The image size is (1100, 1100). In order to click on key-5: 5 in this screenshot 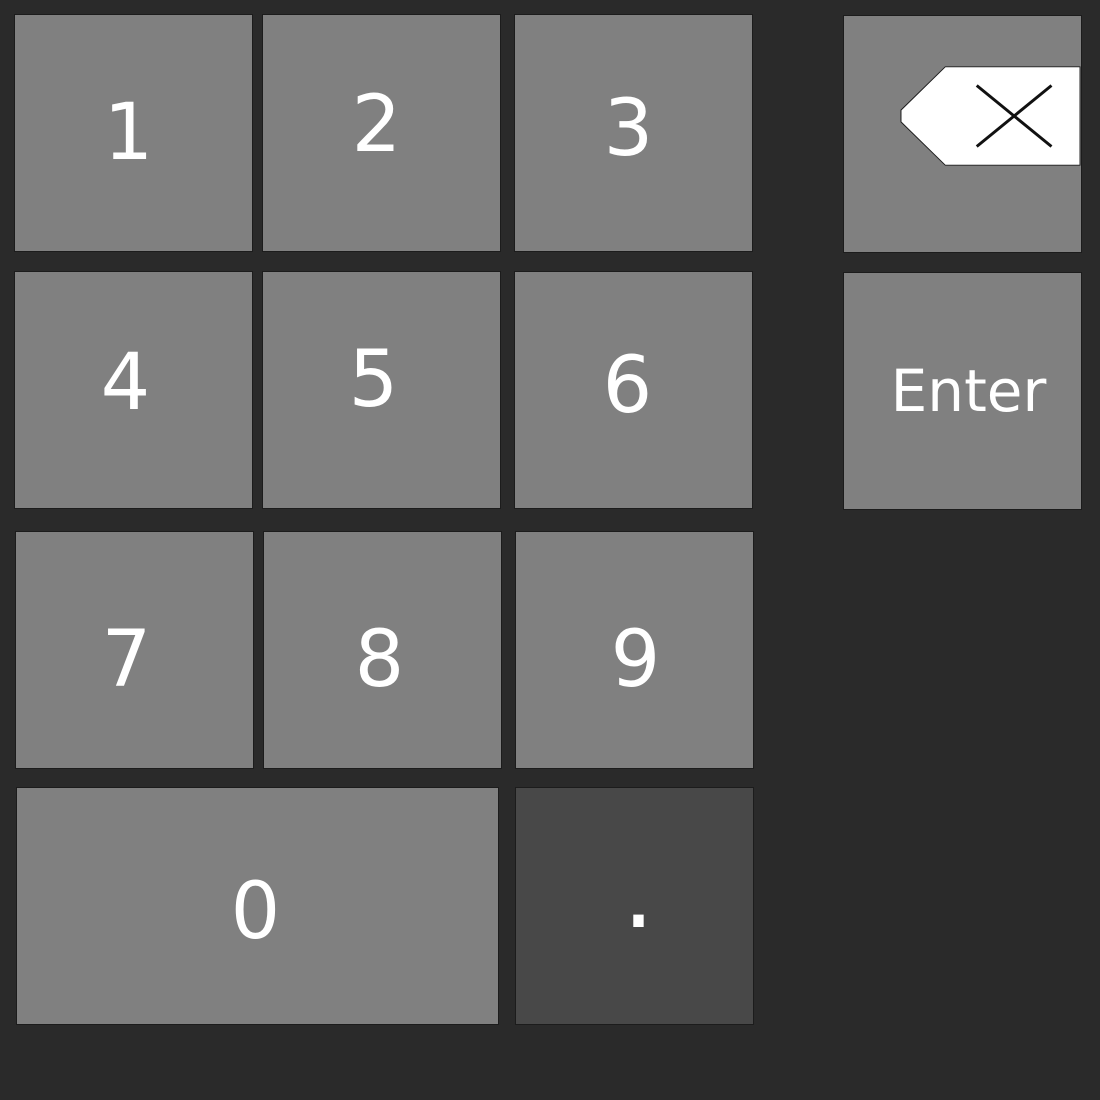, I will do `click(381, 390)`.